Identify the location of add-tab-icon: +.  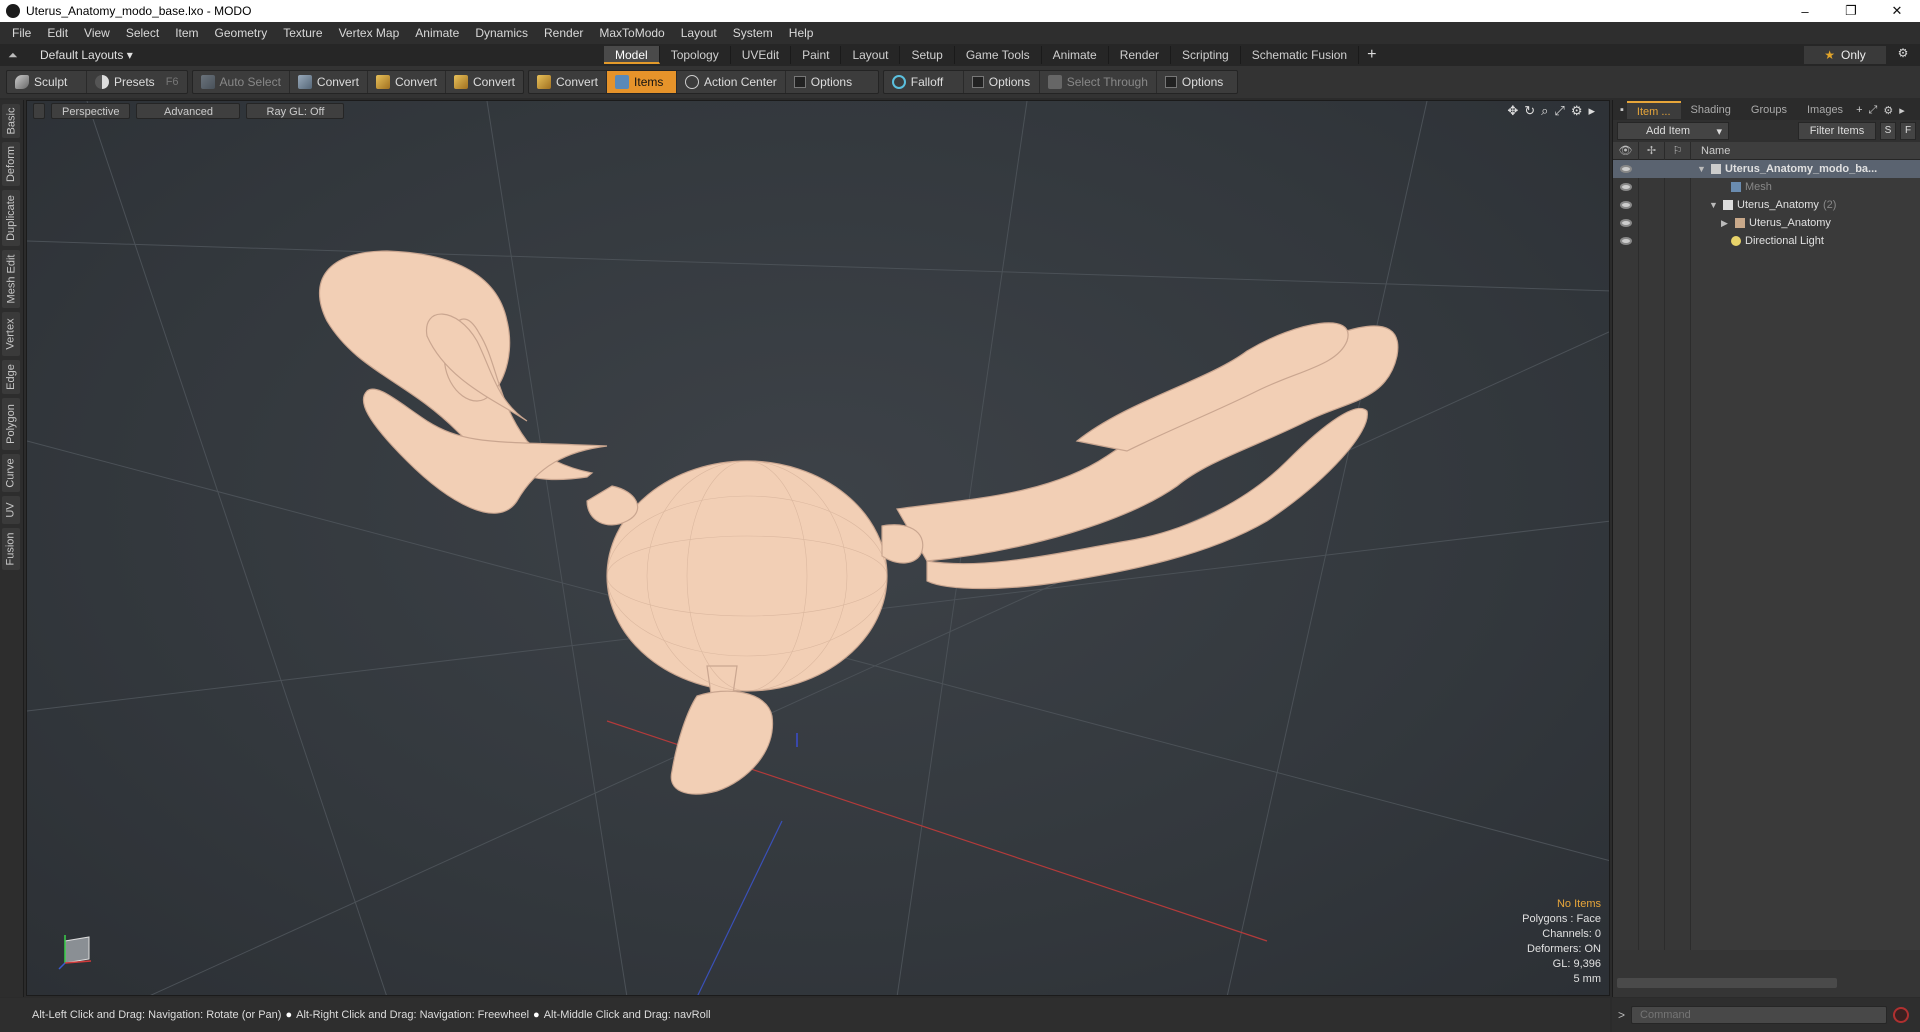
(1371, 55).